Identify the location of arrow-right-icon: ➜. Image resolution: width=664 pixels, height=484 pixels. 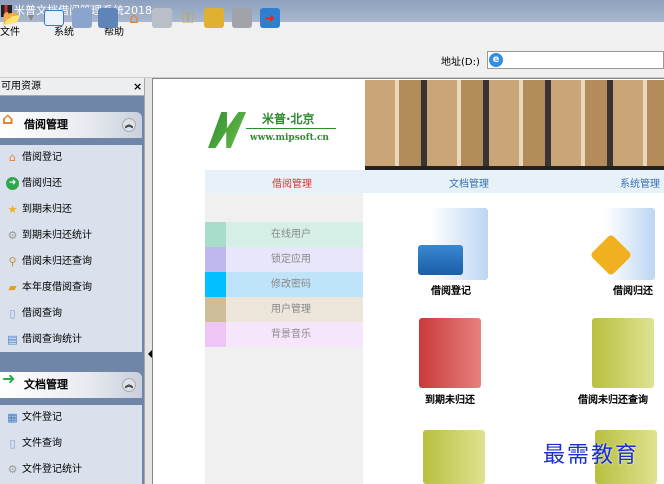
(12, 183).